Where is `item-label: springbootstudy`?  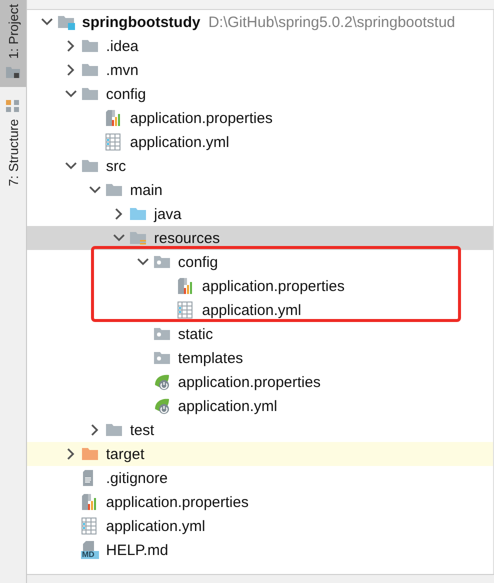 item-label: springbootstudy is located at coordinates (140, 22).